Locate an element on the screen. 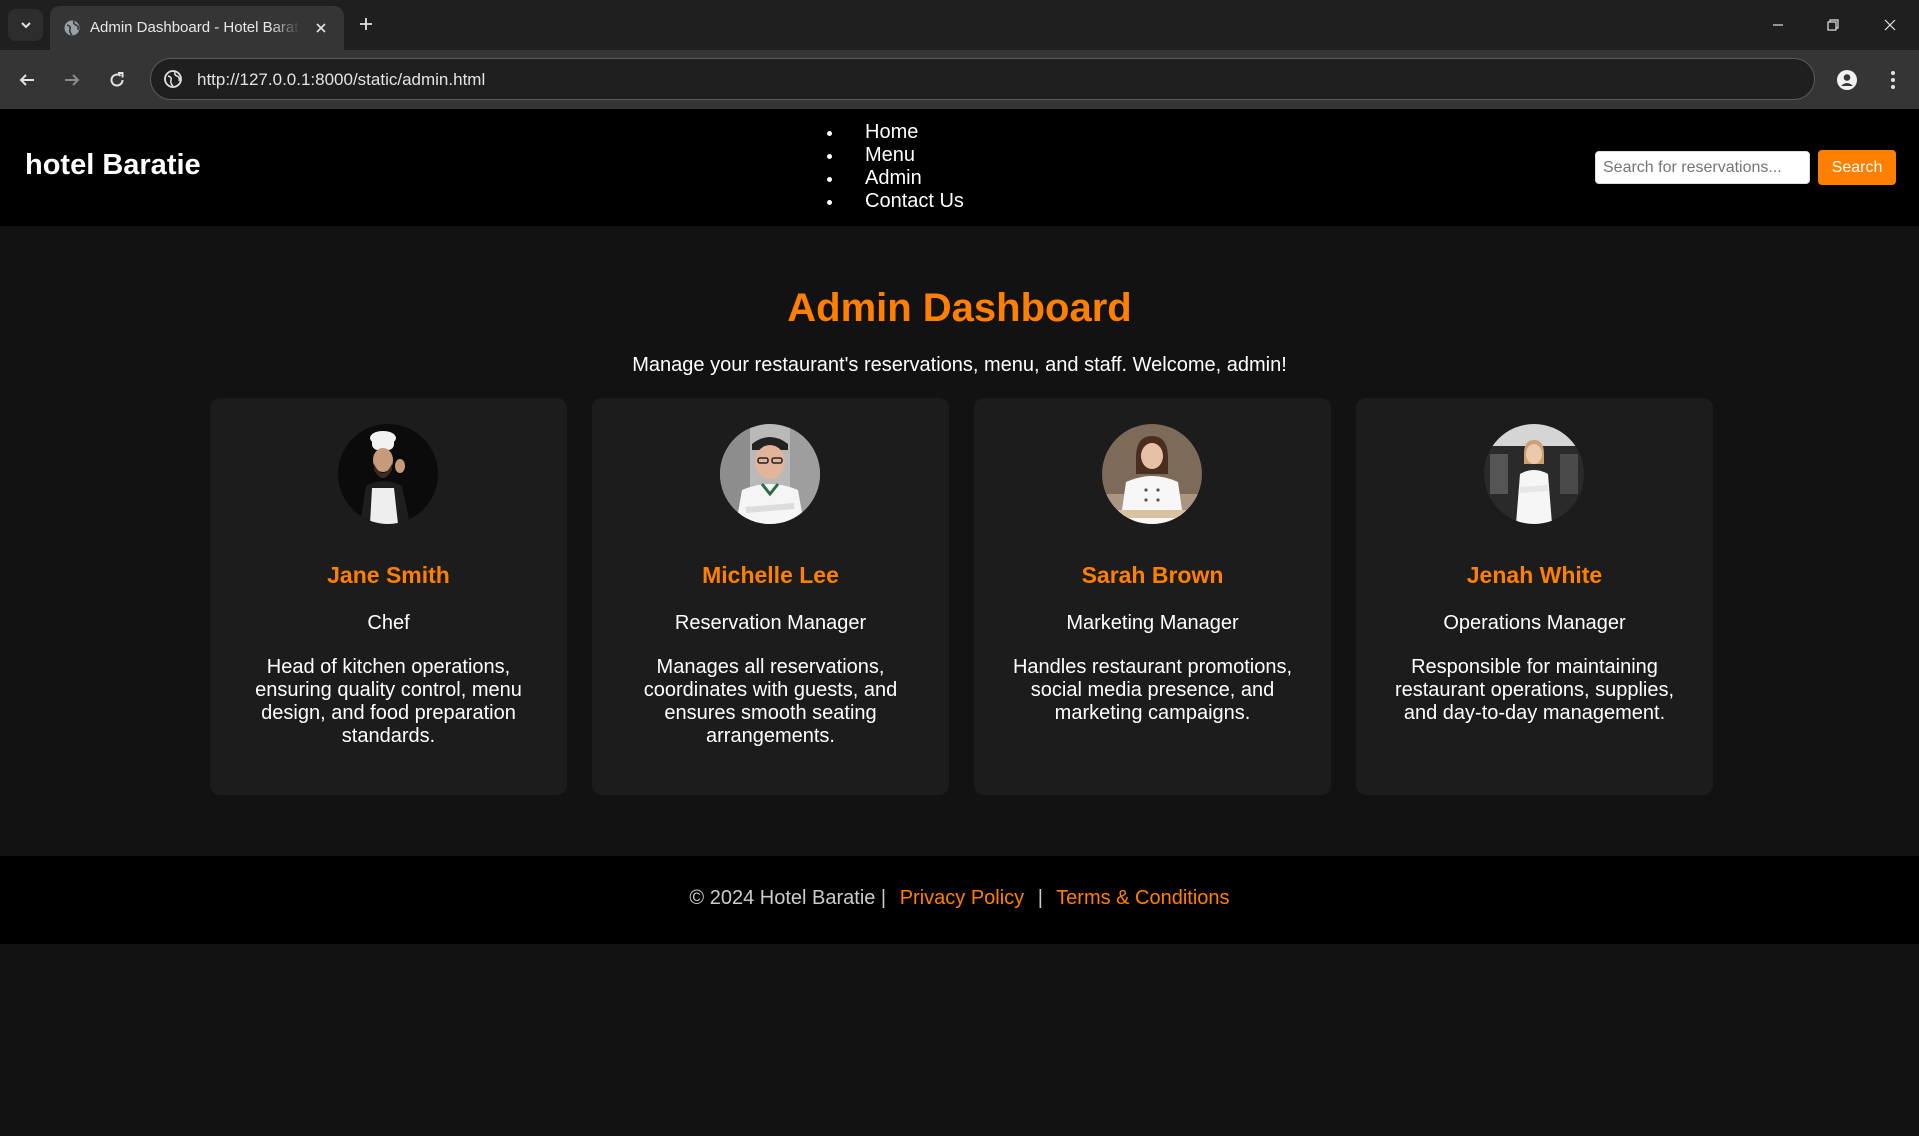  staff-role: Chef is located at coordinates (388, 623).